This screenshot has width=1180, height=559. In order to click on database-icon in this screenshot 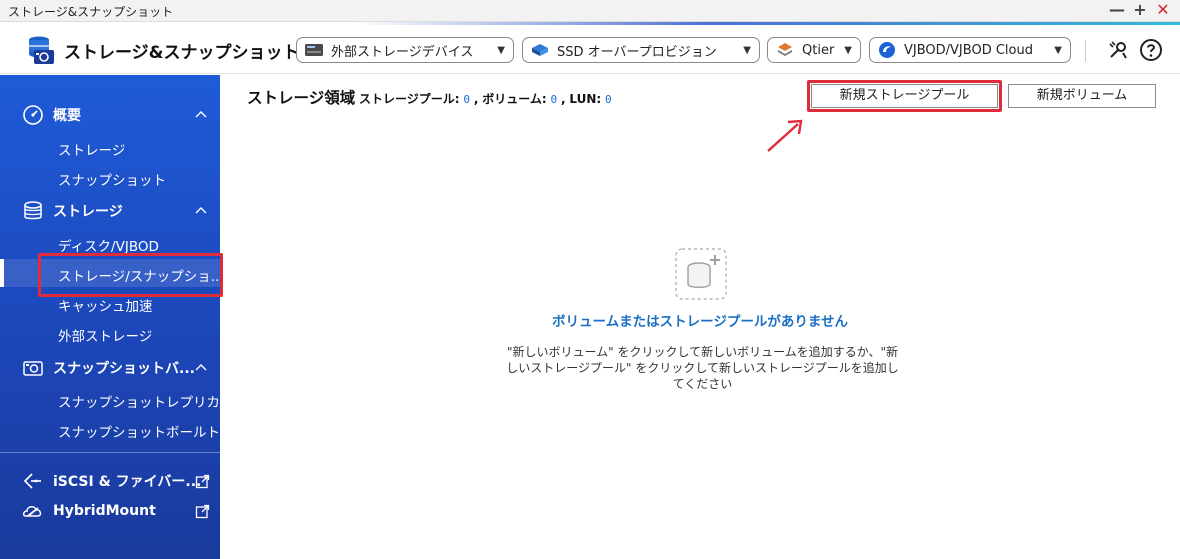, I will do `click(33, 210)`.